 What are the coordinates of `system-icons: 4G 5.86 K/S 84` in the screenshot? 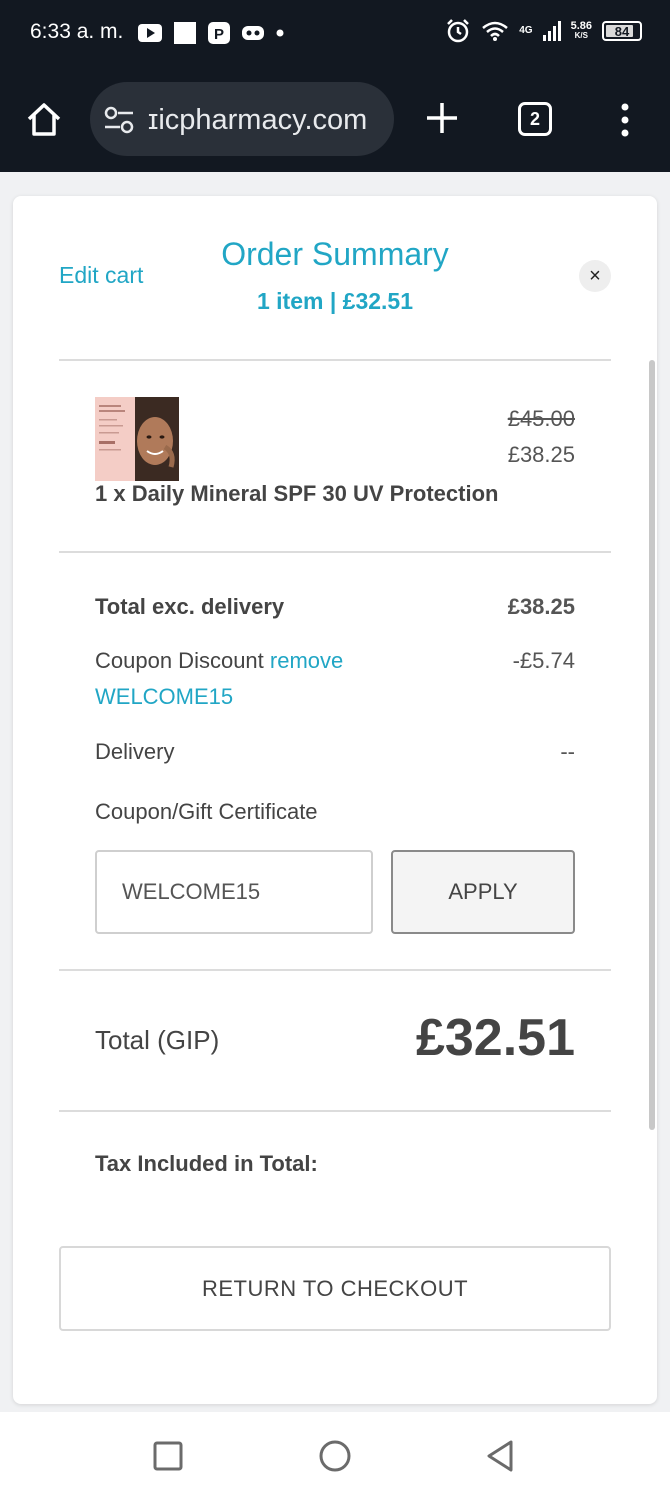 It's located at (543, 31).